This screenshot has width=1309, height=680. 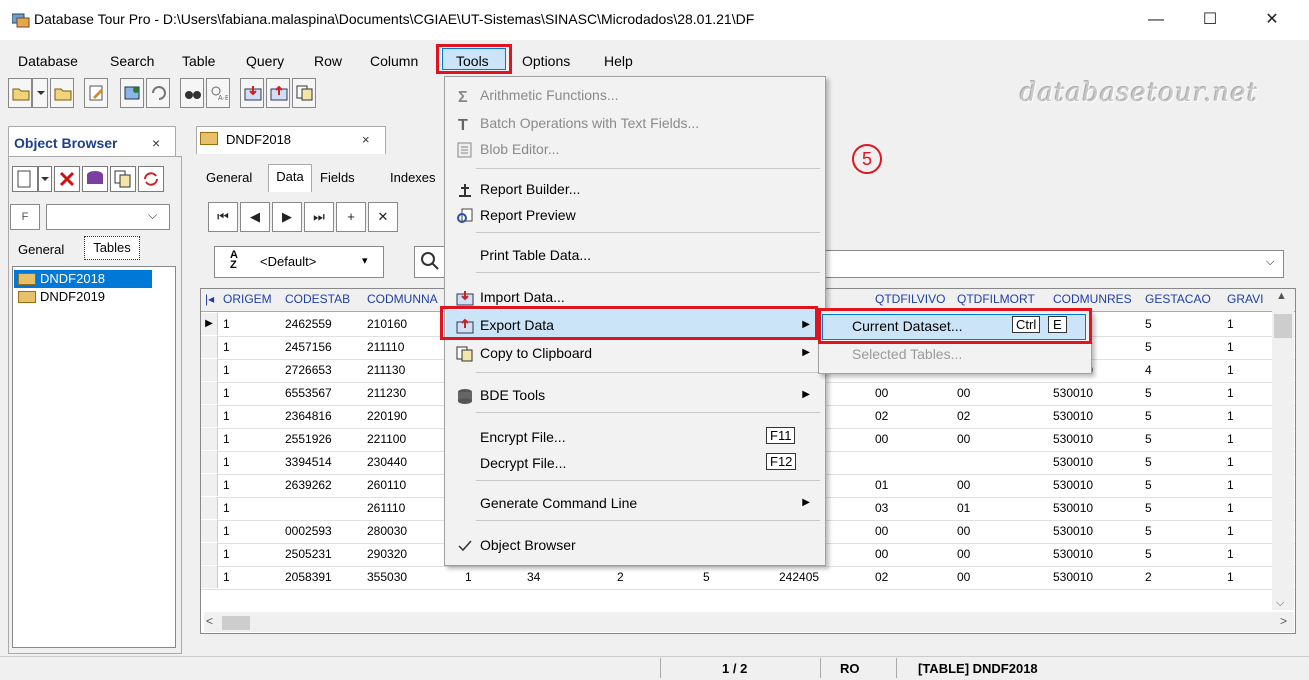 I want to click on horizontal-scroll-thumb, so click(x=236, y=623).